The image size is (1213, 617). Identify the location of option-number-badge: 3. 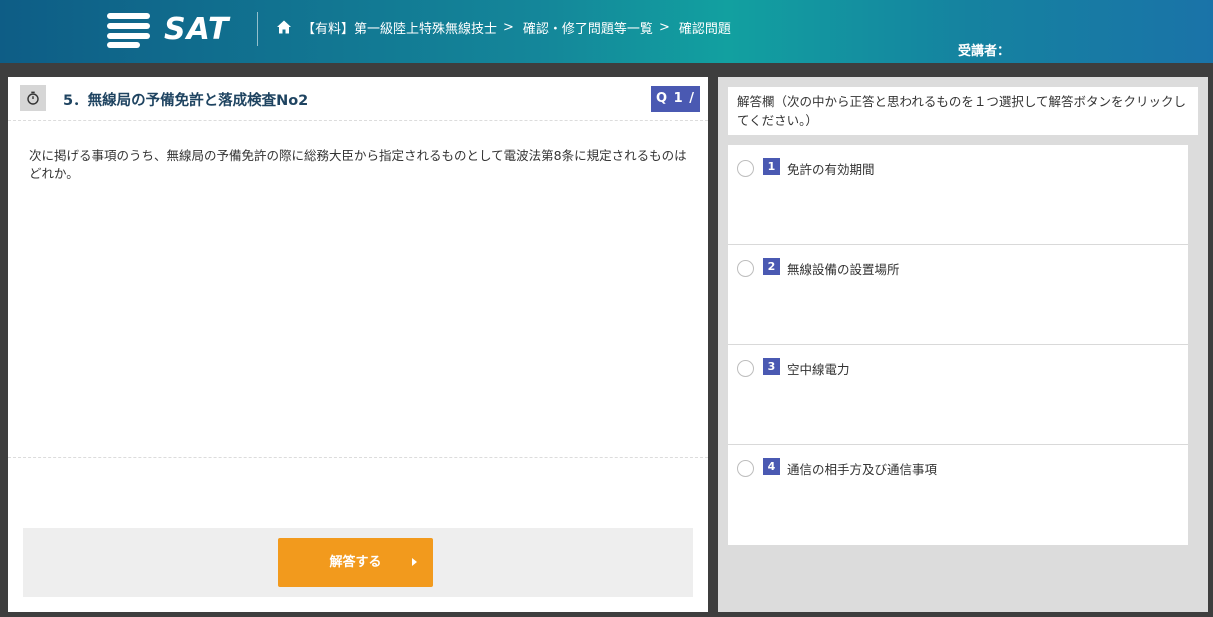
(771, 366).